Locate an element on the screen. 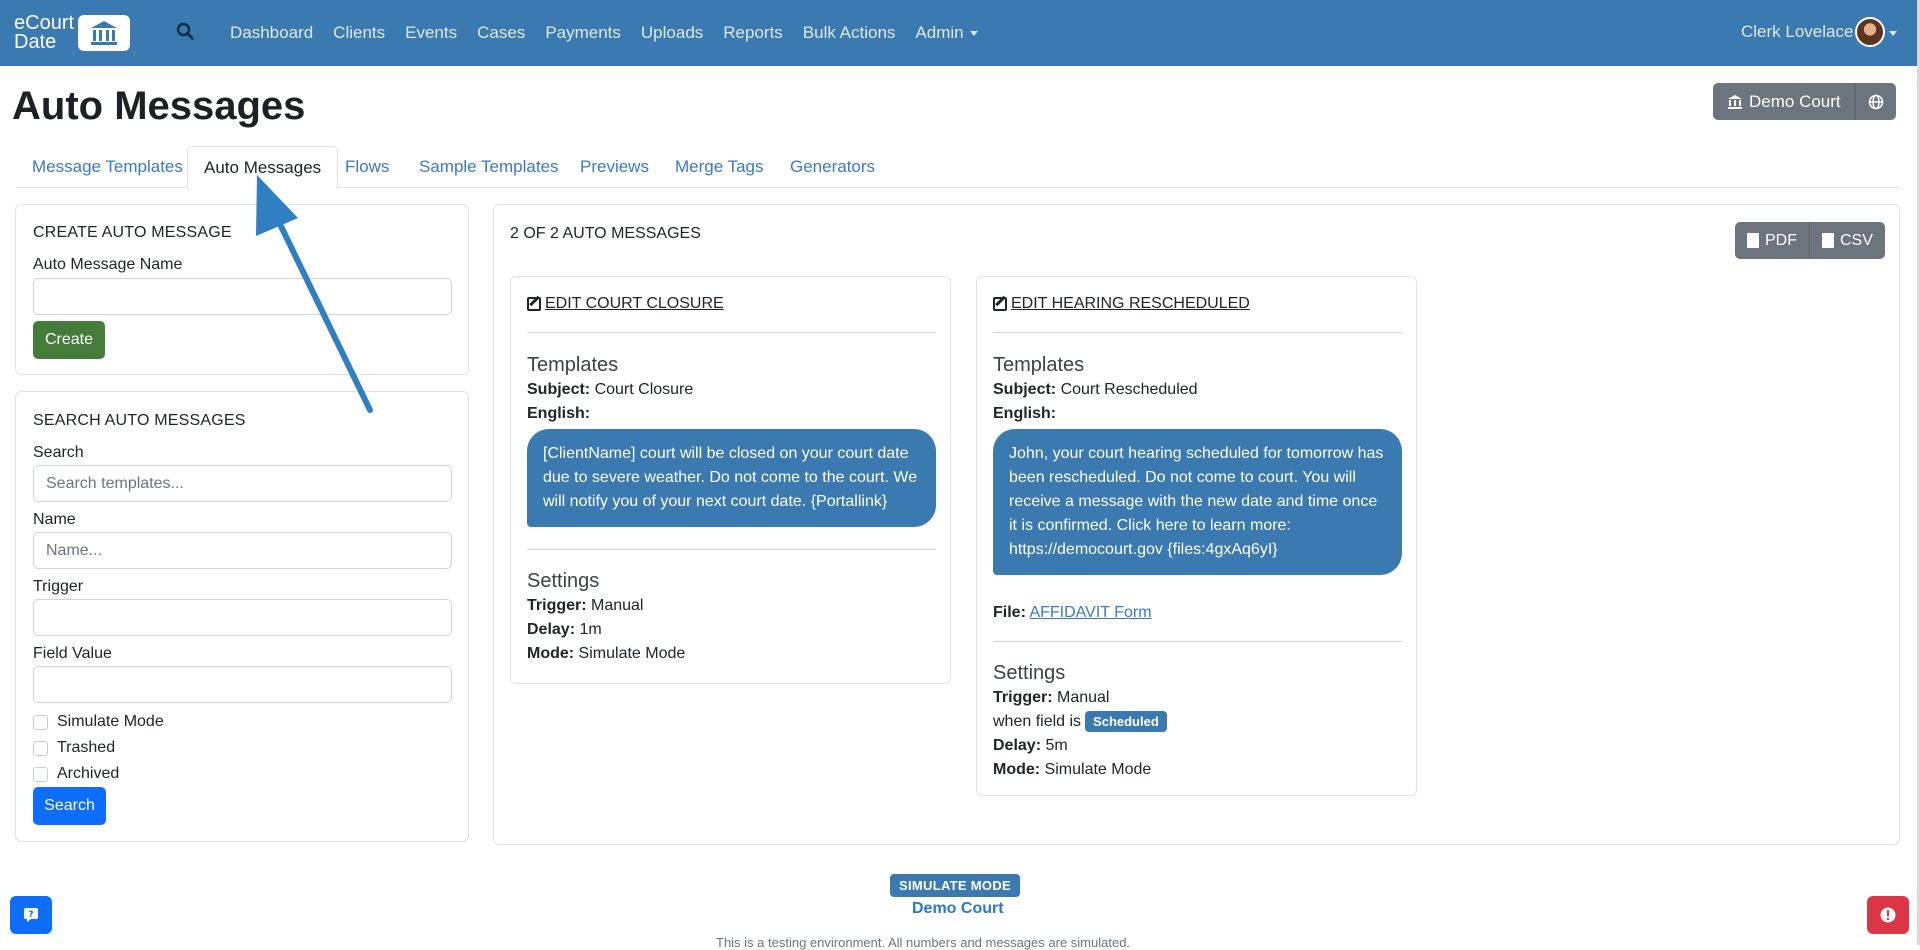 The height and width of the screenshot is (950, 1920). delay-value: 5m is located at coordinates (1054, 745).